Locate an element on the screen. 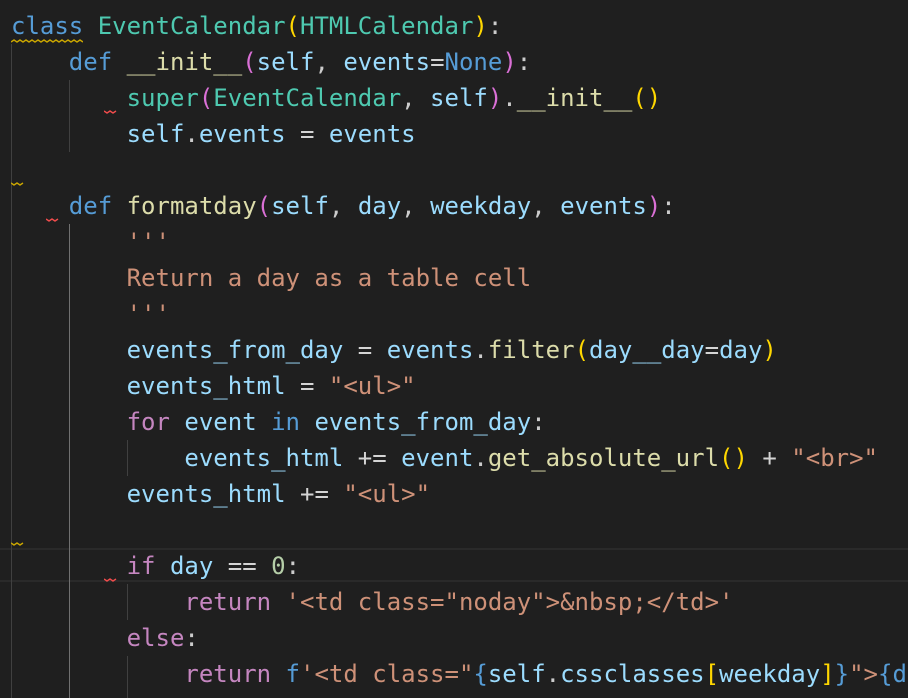 The height and width of the screenshot is (698, 908). code-line: Return a day as a table cell is located at coordinates (271, 278).